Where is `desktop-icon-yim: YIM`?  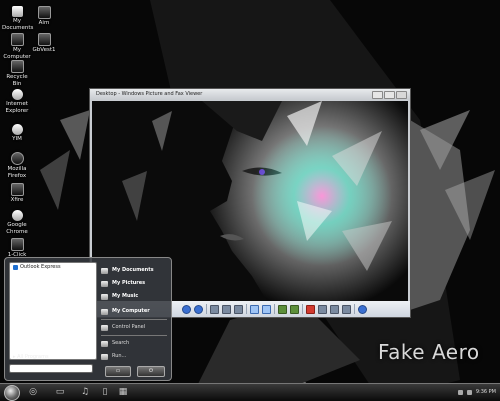
desktop-icon-yim: YIM is located at coordinates (17, 133).